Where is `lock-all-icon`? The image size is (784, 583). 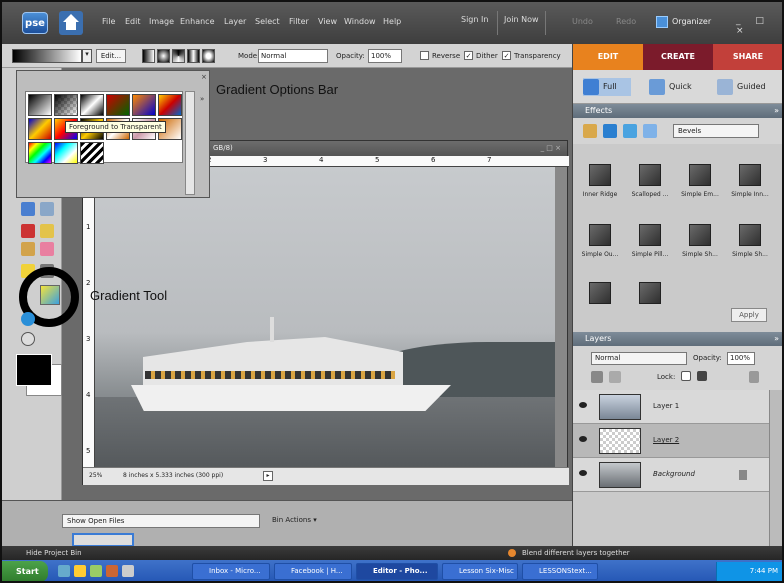 lock-all-icon is located at coordinates (702, 376).